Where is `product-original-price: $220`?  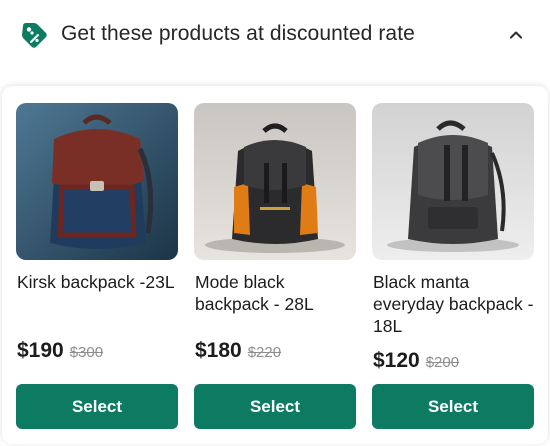 product-original-price: $220 is located at coordinates (264, 352).